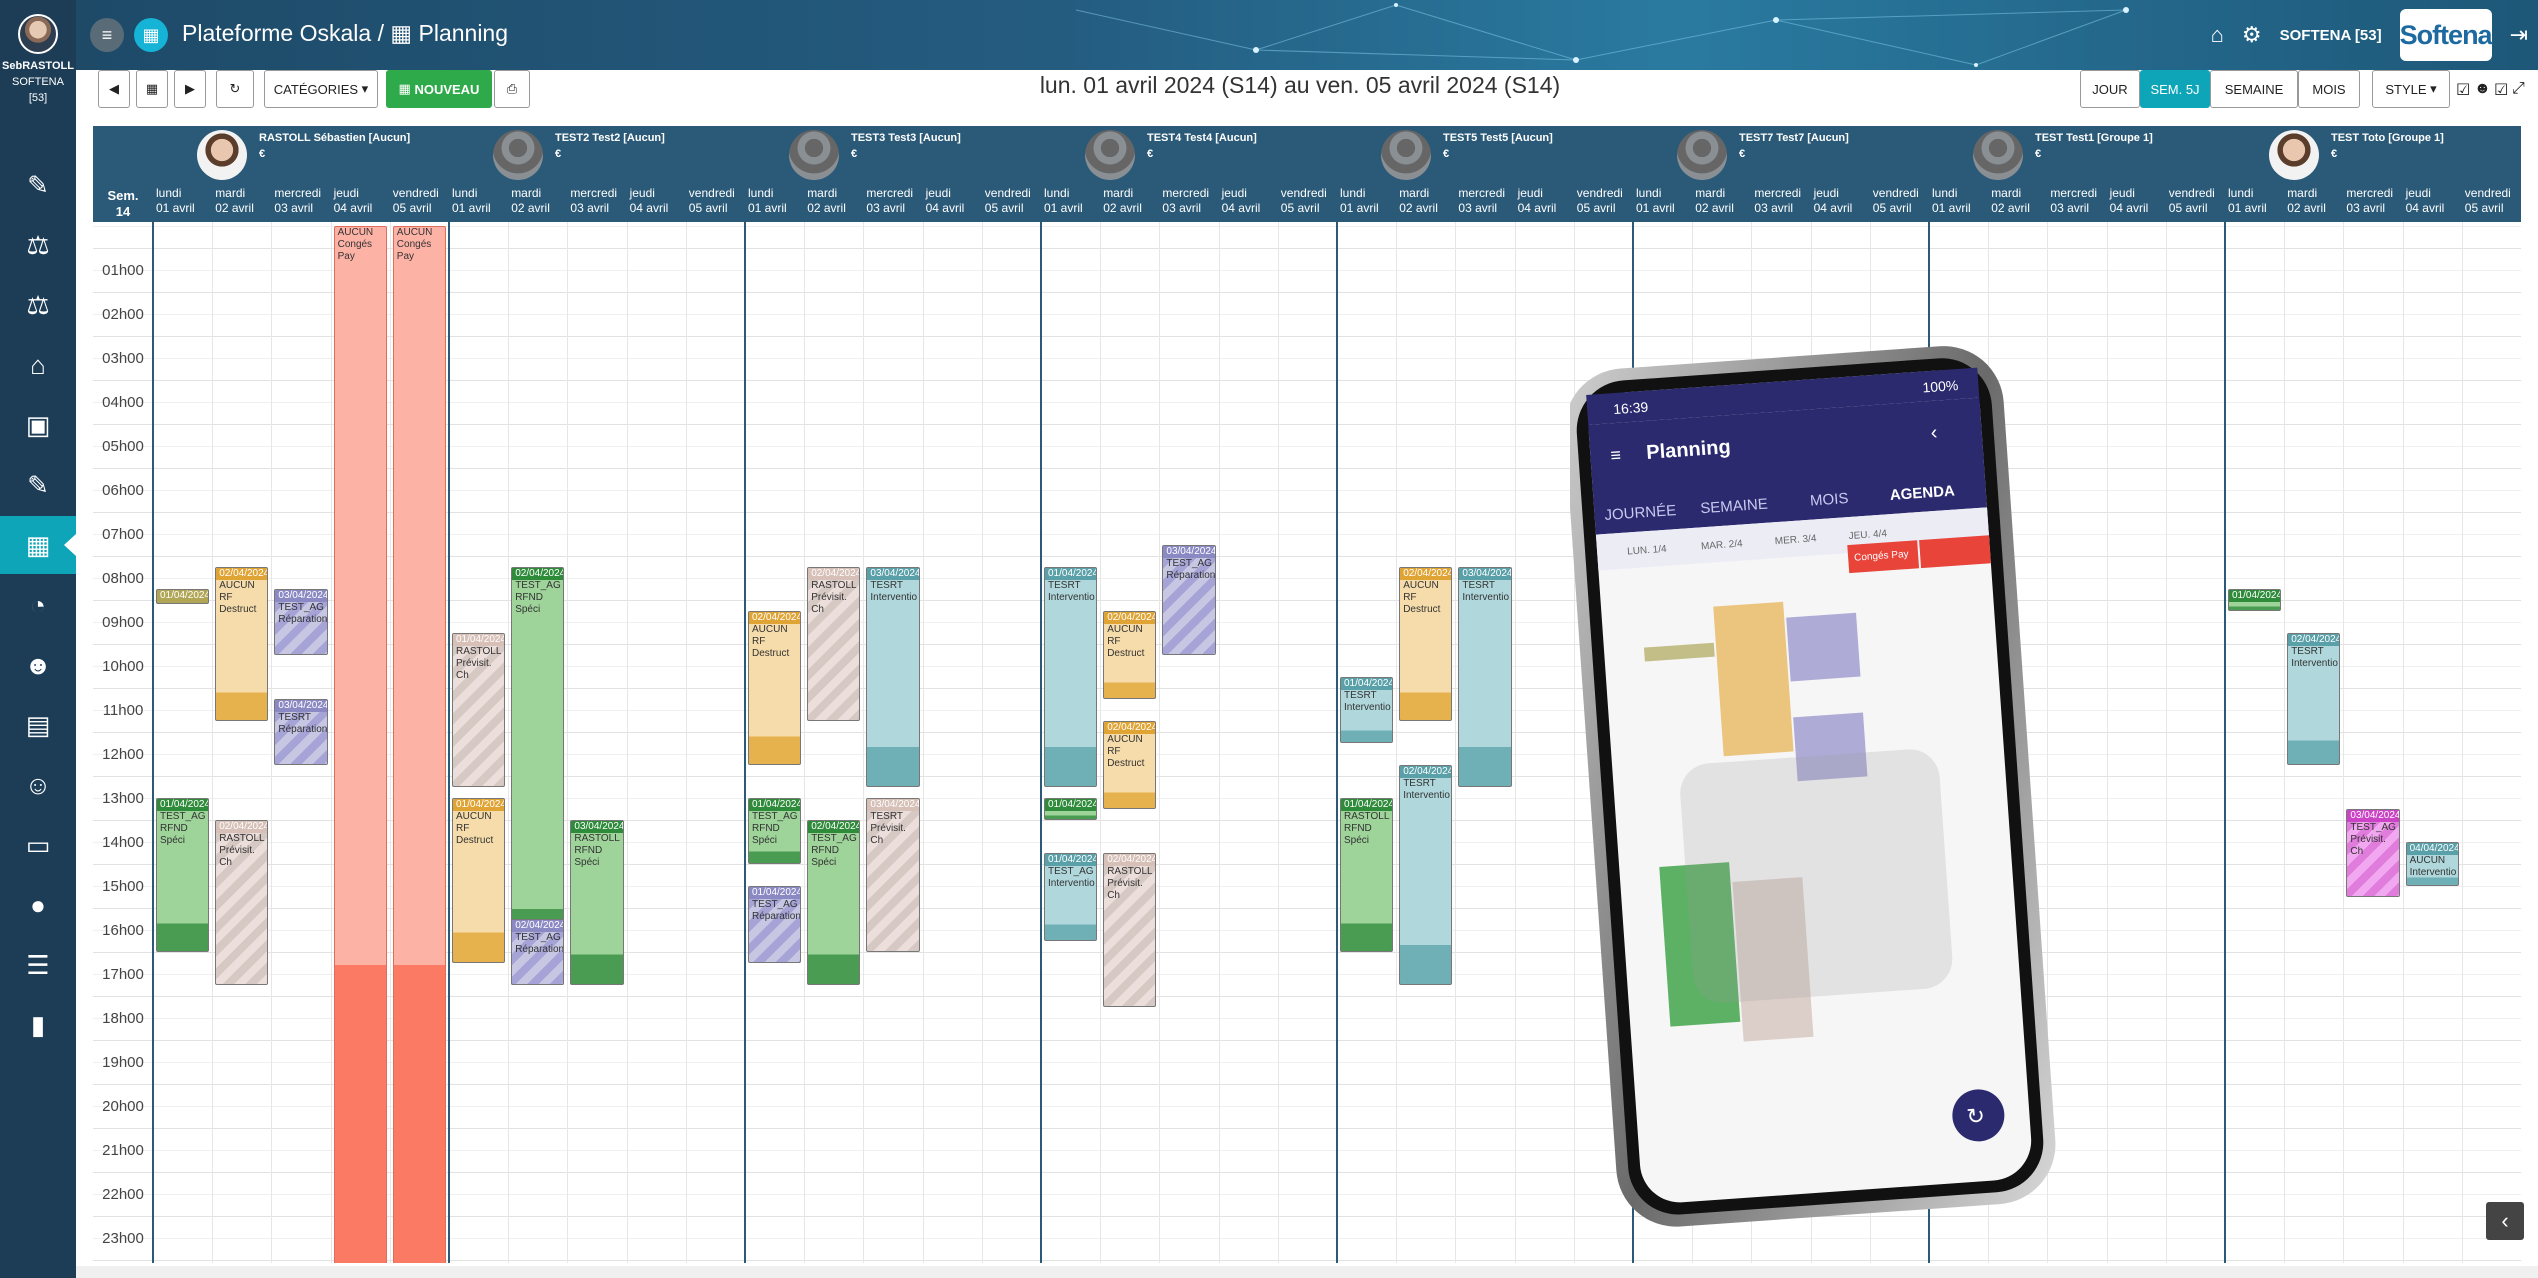  What do you see at coordinates (2329, 89) in the screenshot?
I see `view-mois-button: MOIS` at bounding box center [2329, 89].